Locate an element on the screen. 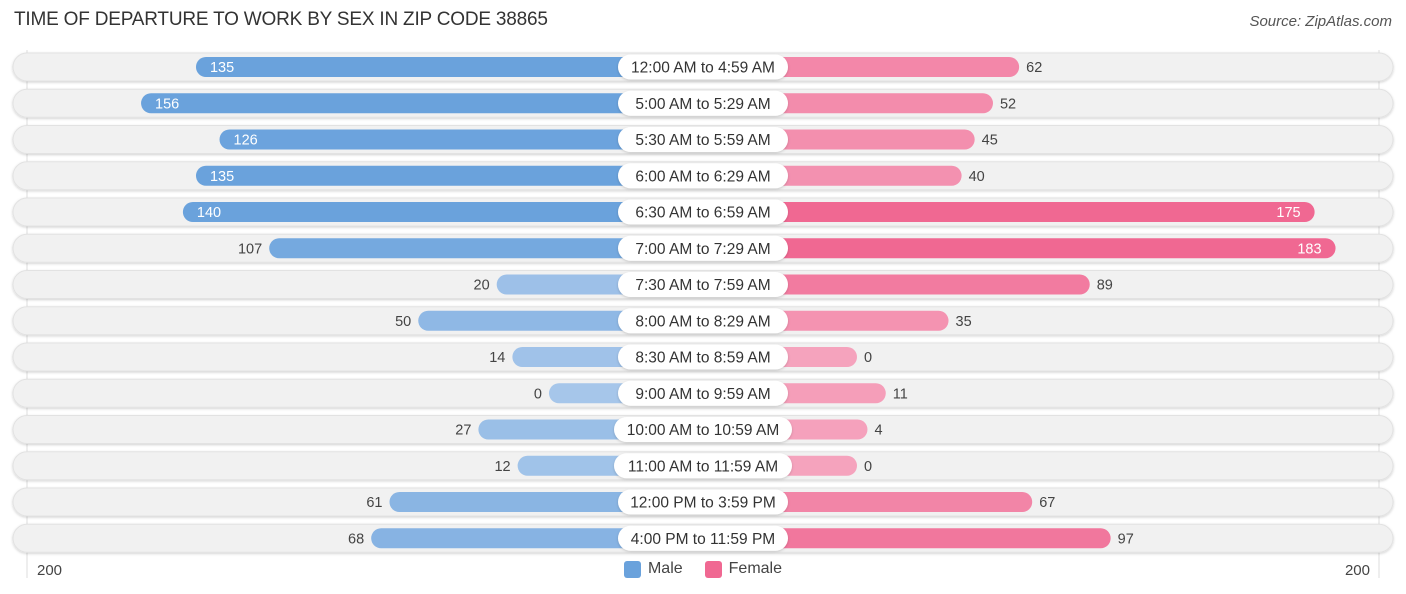 This screenshot has width=1406, height=594. category-label: 7:00 AM to 7:29 AM is located at coordinates (702, 249).